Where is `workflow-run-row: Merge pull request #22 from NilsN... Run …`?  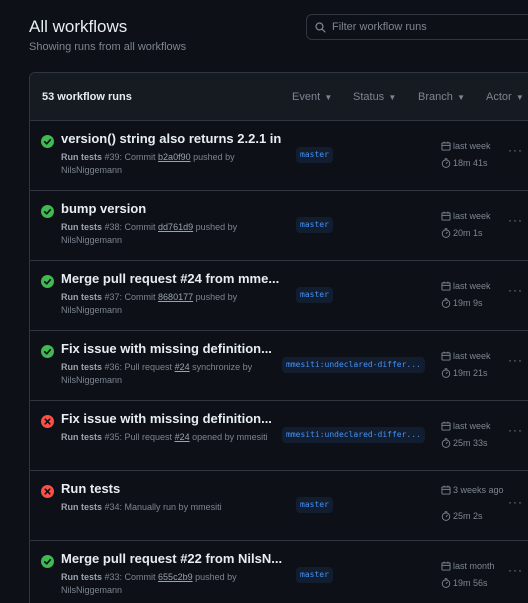 workflow-run-row: Merge pull request #22 from NilsN... Run … is located at coordinates (279, 572).